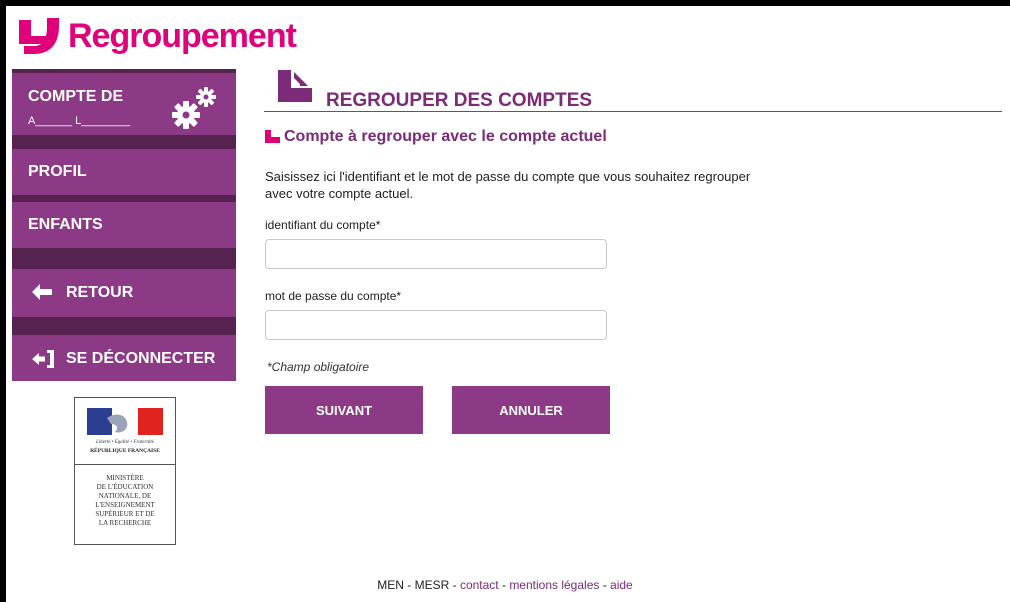 The image size is (1010, 602). What do you see at coordinates (43, 359) in the screenshot?
I see `logout-icon` at bounding box center [43, 359].